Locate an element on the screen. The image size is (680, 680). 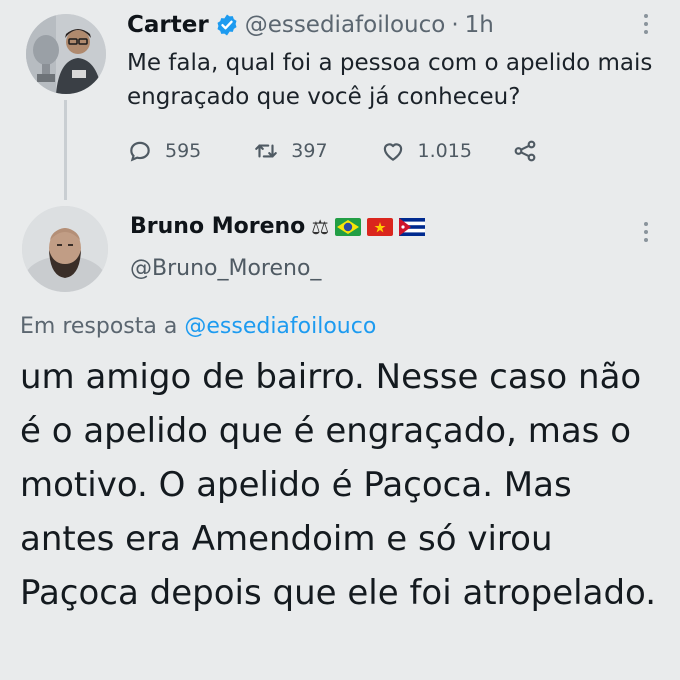
verified-icon is located at coordinates (227, 25).